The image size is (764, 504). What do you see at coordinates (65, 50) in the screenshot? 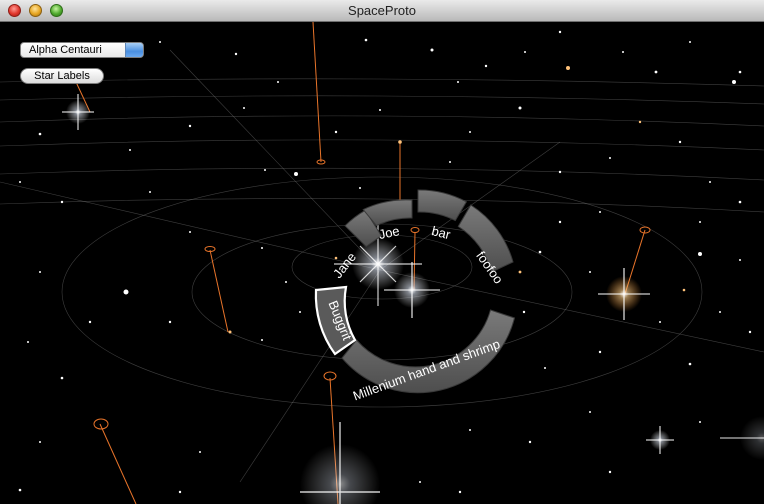
I see `star-selector-value: Alpha Centauri` at bounding box center [65, 50].